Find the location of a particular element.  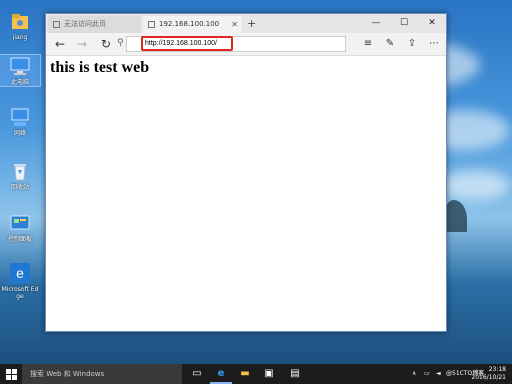

edge-icon: e is located at coordinates (20, 273).